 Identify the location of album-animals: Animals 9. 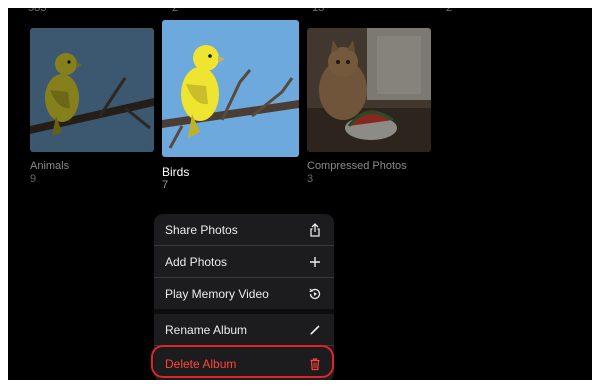
(83, 98).